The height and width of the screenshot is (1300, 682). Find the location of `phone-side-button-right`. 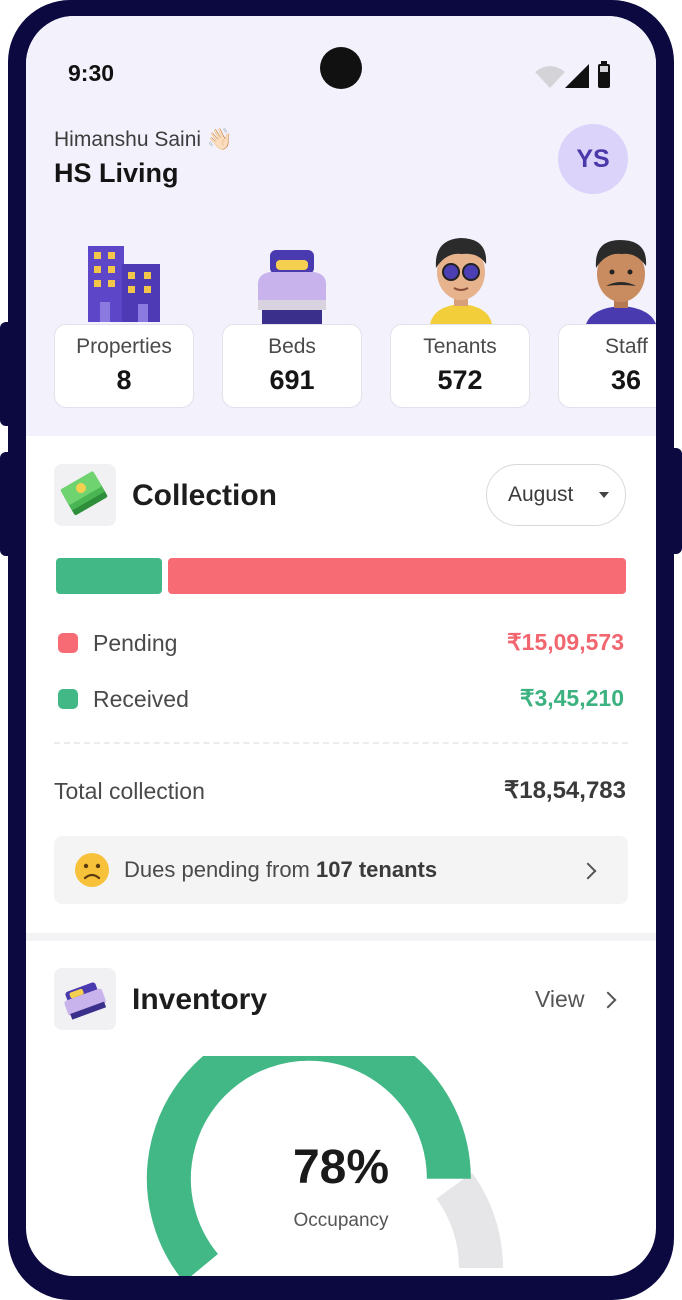

phone-side-button-right is located at coordinates (674, 501).